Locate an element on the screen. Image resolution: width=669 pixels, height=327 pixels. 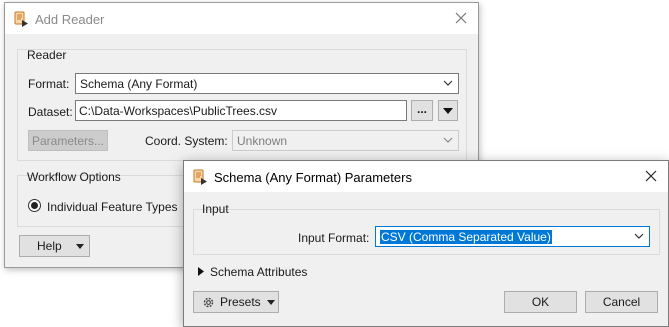
triangle-right-icon is located at coordinates (201, 271).